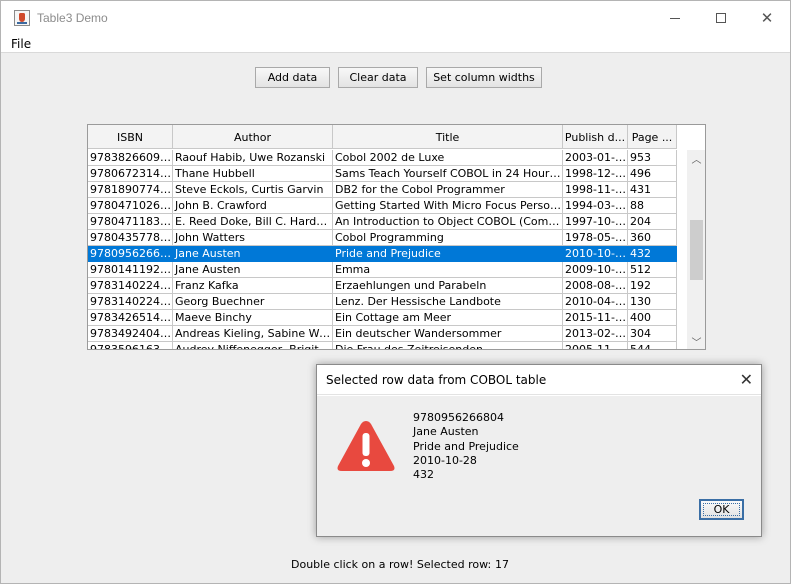 This screenshot has width=791, height=584. What do you see at coordinates (746, 379) in the screenshot?
I see `dialog-close-icon: ✕` at bounding box center [746, 379].